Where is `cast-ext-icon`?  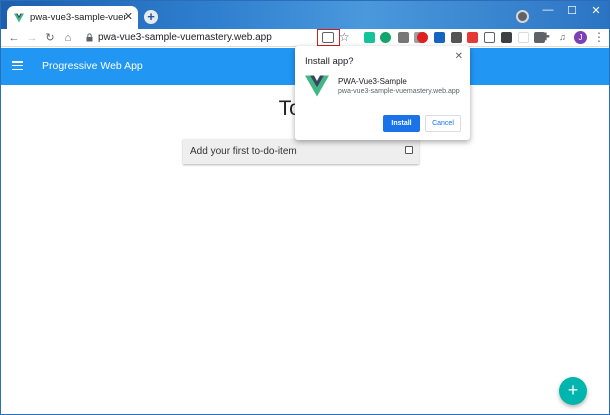
cast-ext-icon is located at coordinates (472, 37).